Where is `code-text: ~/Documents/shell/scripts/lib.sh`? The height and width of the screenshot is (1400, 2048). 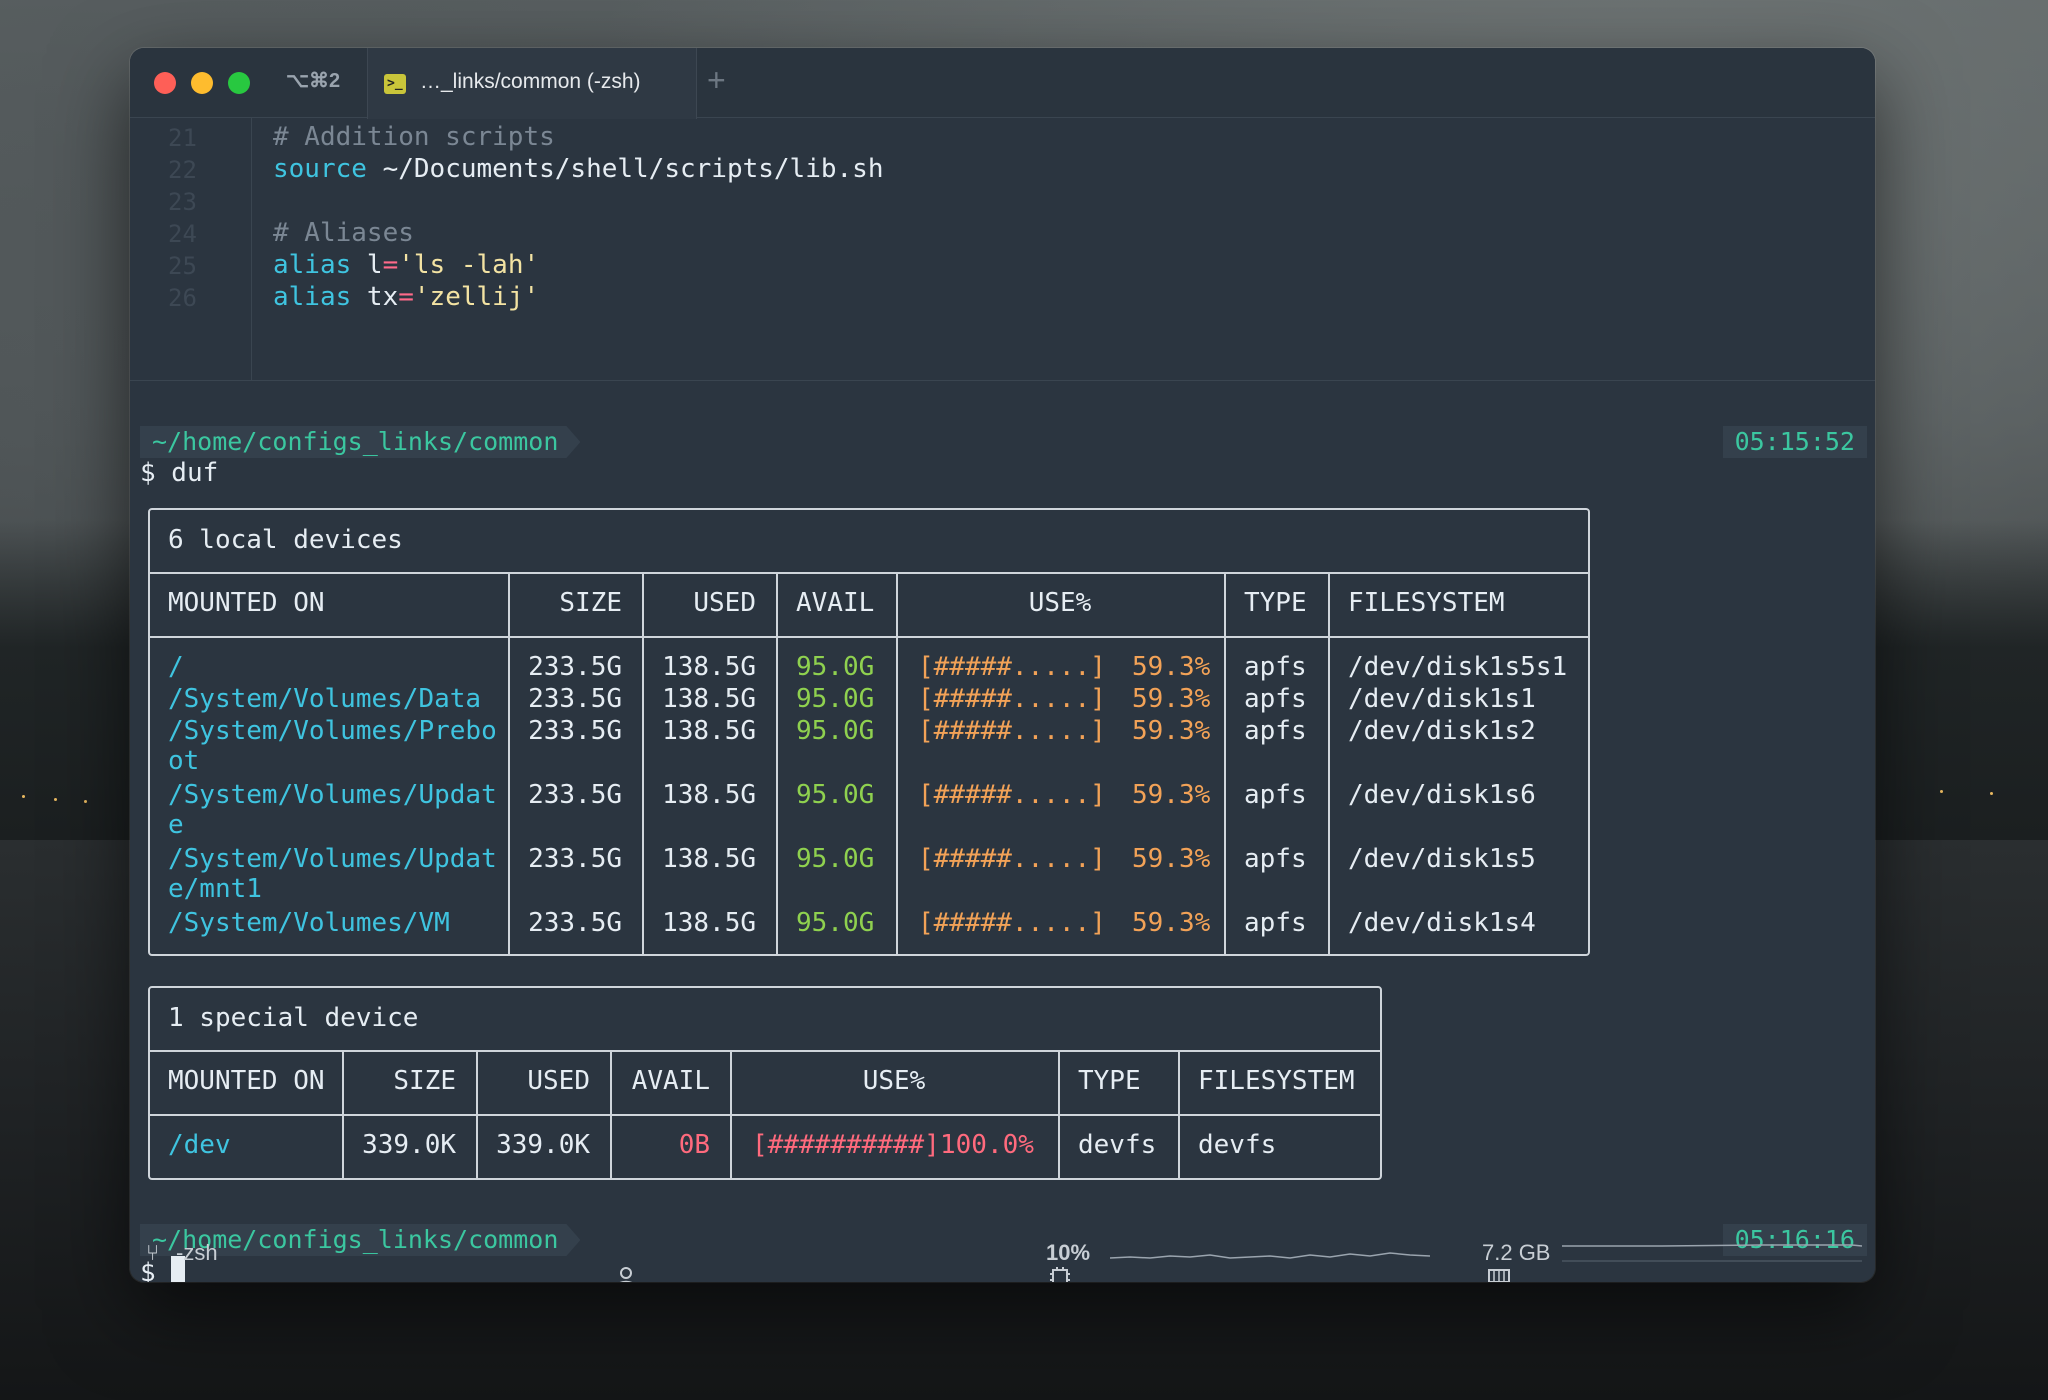 code-text: ~/Documents/shell/scripts/lib.sh is located at coordinates (625, 169).